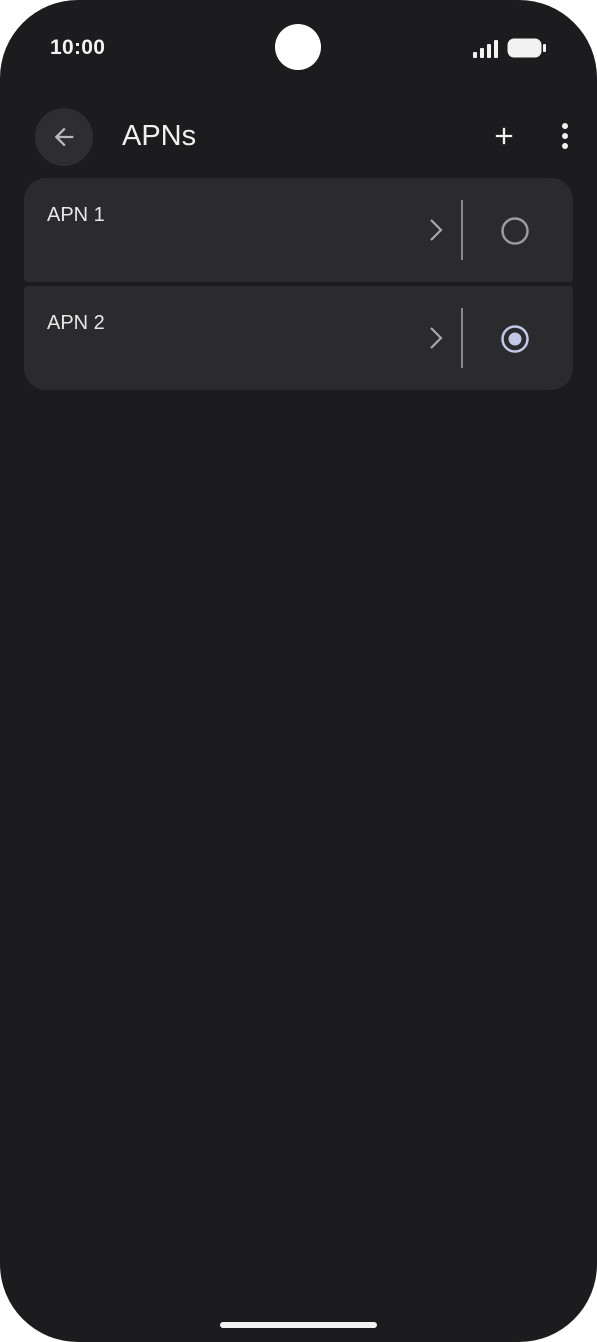 Image resolution: width=597 pixels, height=1342 pixels. I want to click on status-time: 10:00, so click(78, 47).